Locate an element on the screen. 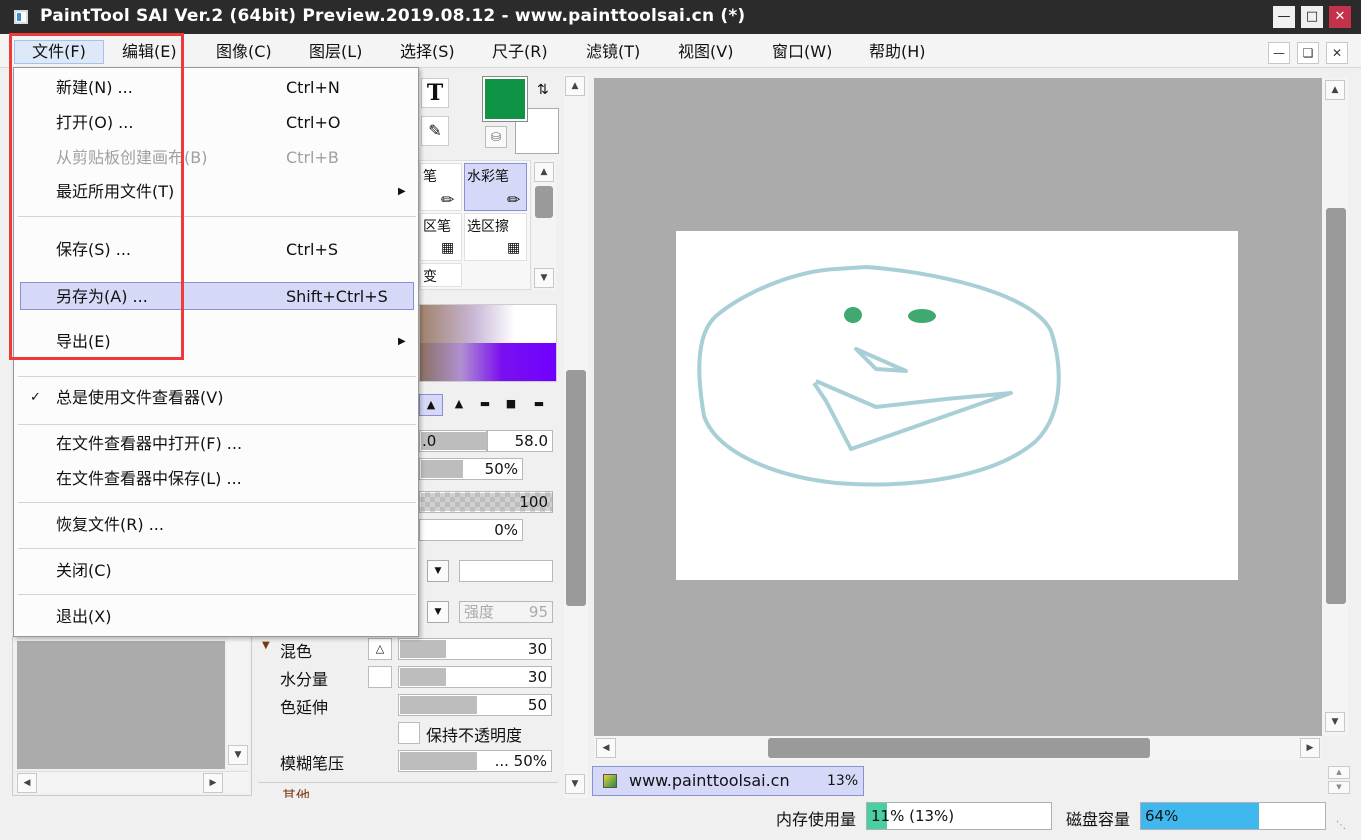 Image resolution: width=1361 pixels, height=840 pixels. resize-grip-icon: ⋱ is located at coordinates (1341, 825).